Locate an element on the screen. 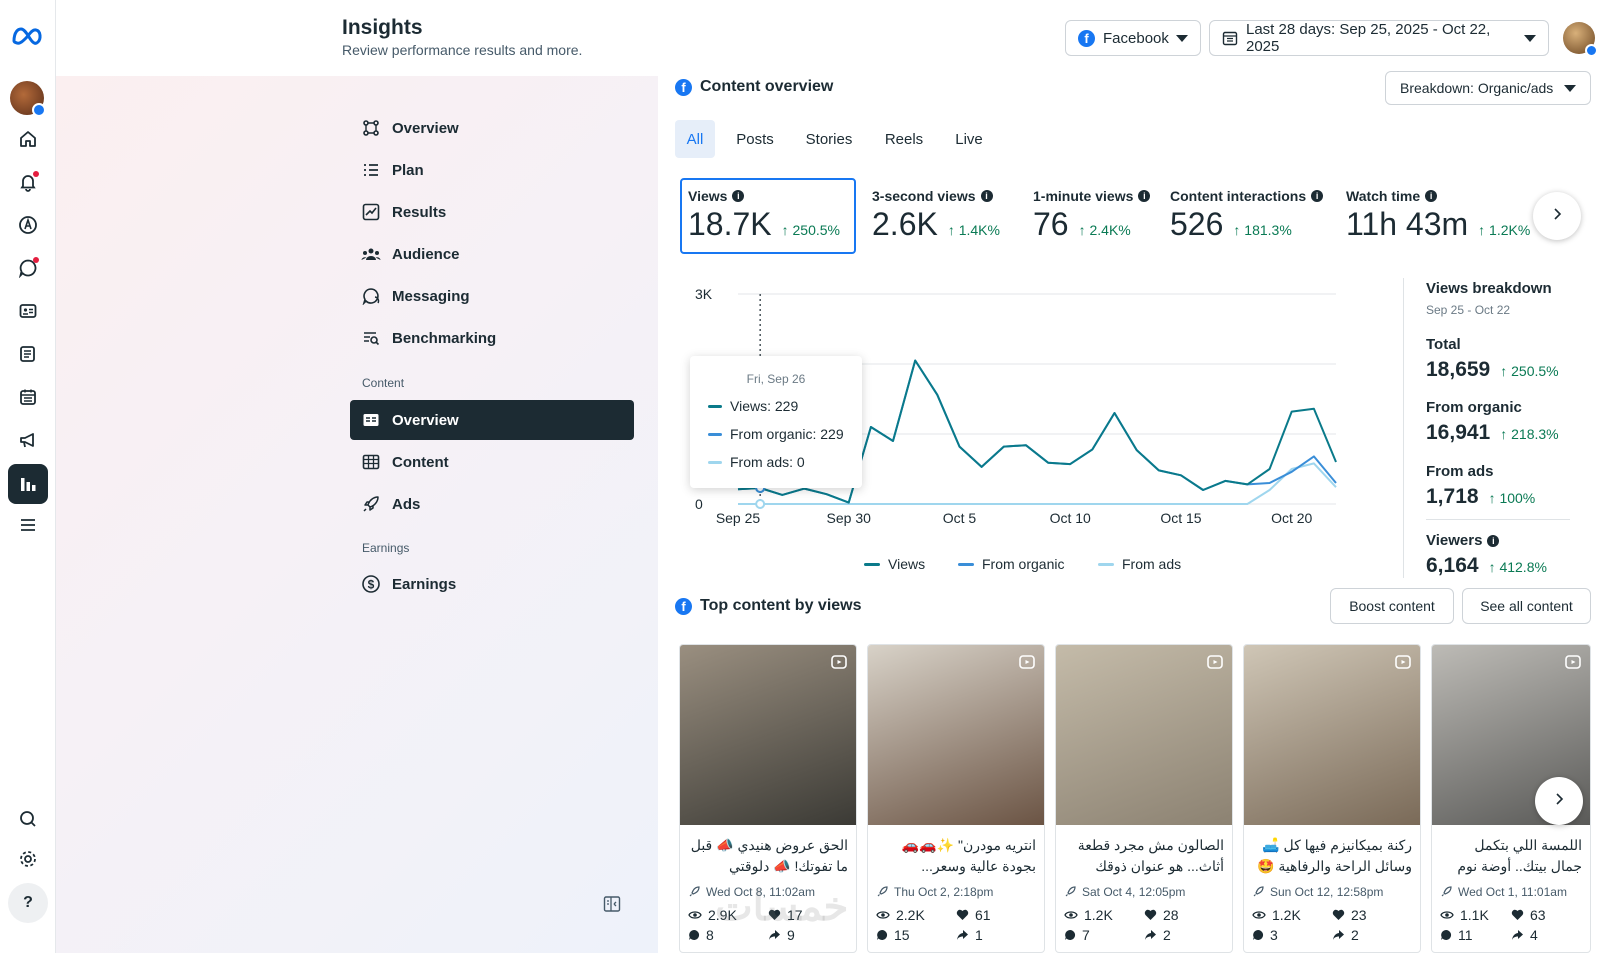 Image resolution: width=1610 pixels, height=953 pixels. legend-from-organic: From organic is located at coordinates (1011, 564).